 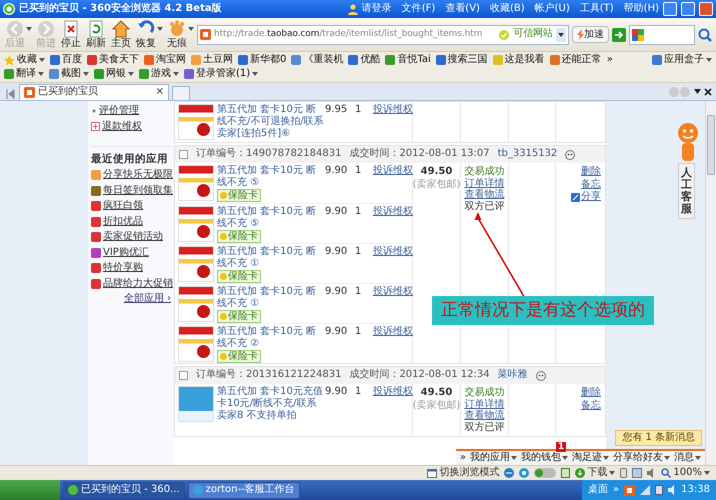 I want to click on close-icon, so click(x=708, y=92).